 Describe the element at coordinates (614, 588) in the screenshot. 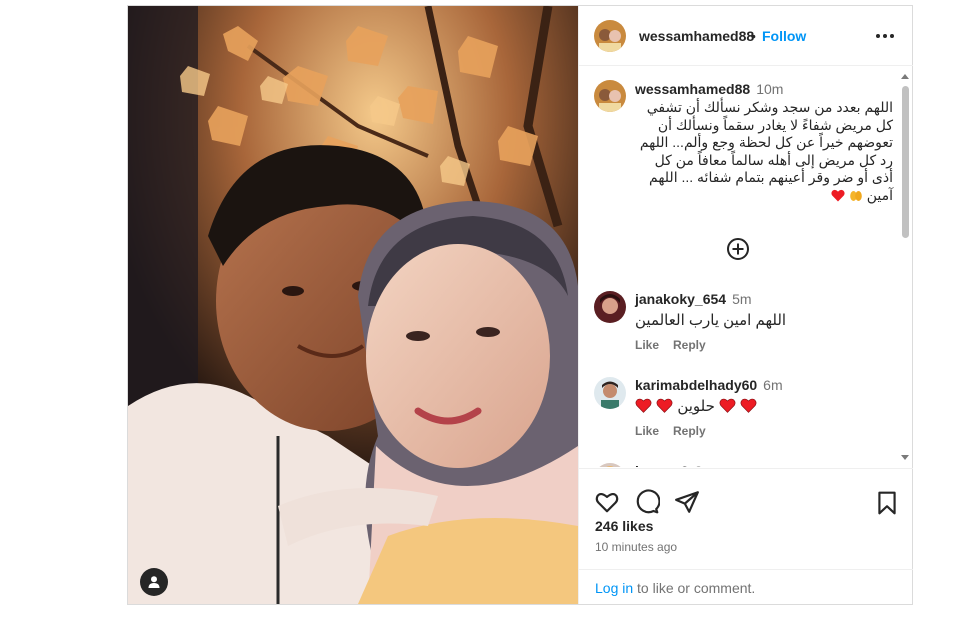

I see `login-link: Log in` at that location.